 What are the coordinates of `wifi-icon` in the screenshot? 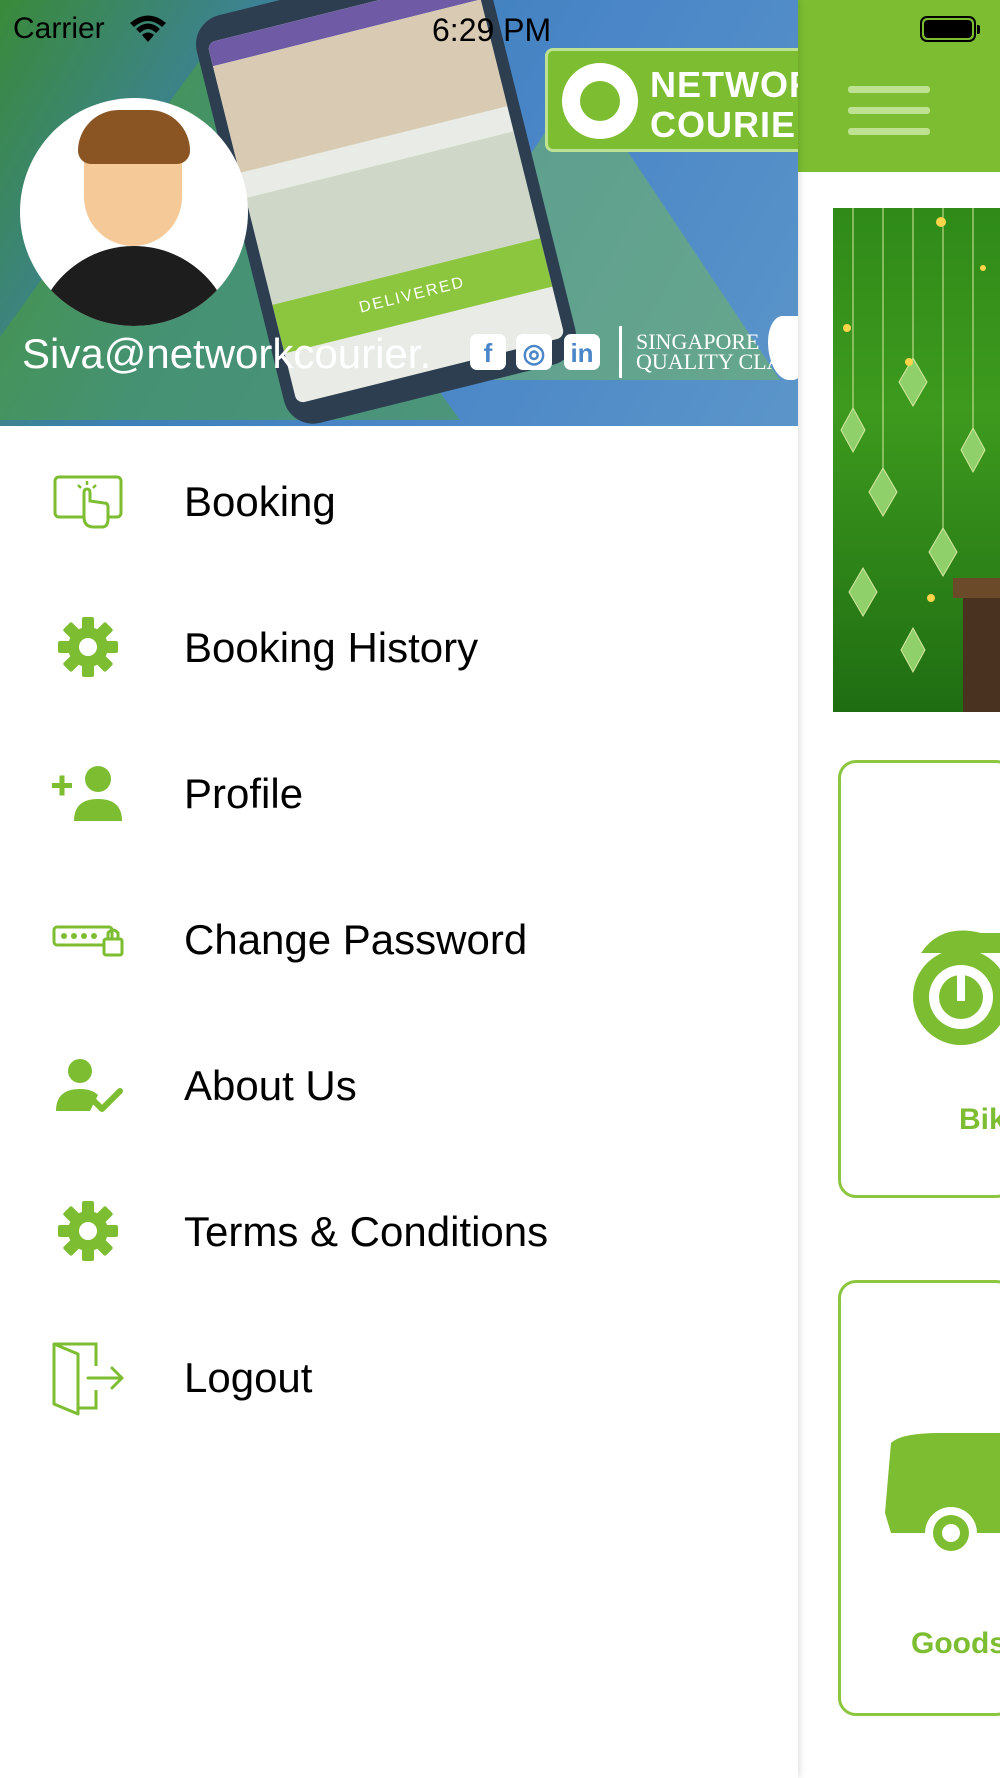 It's located at (148, 28).